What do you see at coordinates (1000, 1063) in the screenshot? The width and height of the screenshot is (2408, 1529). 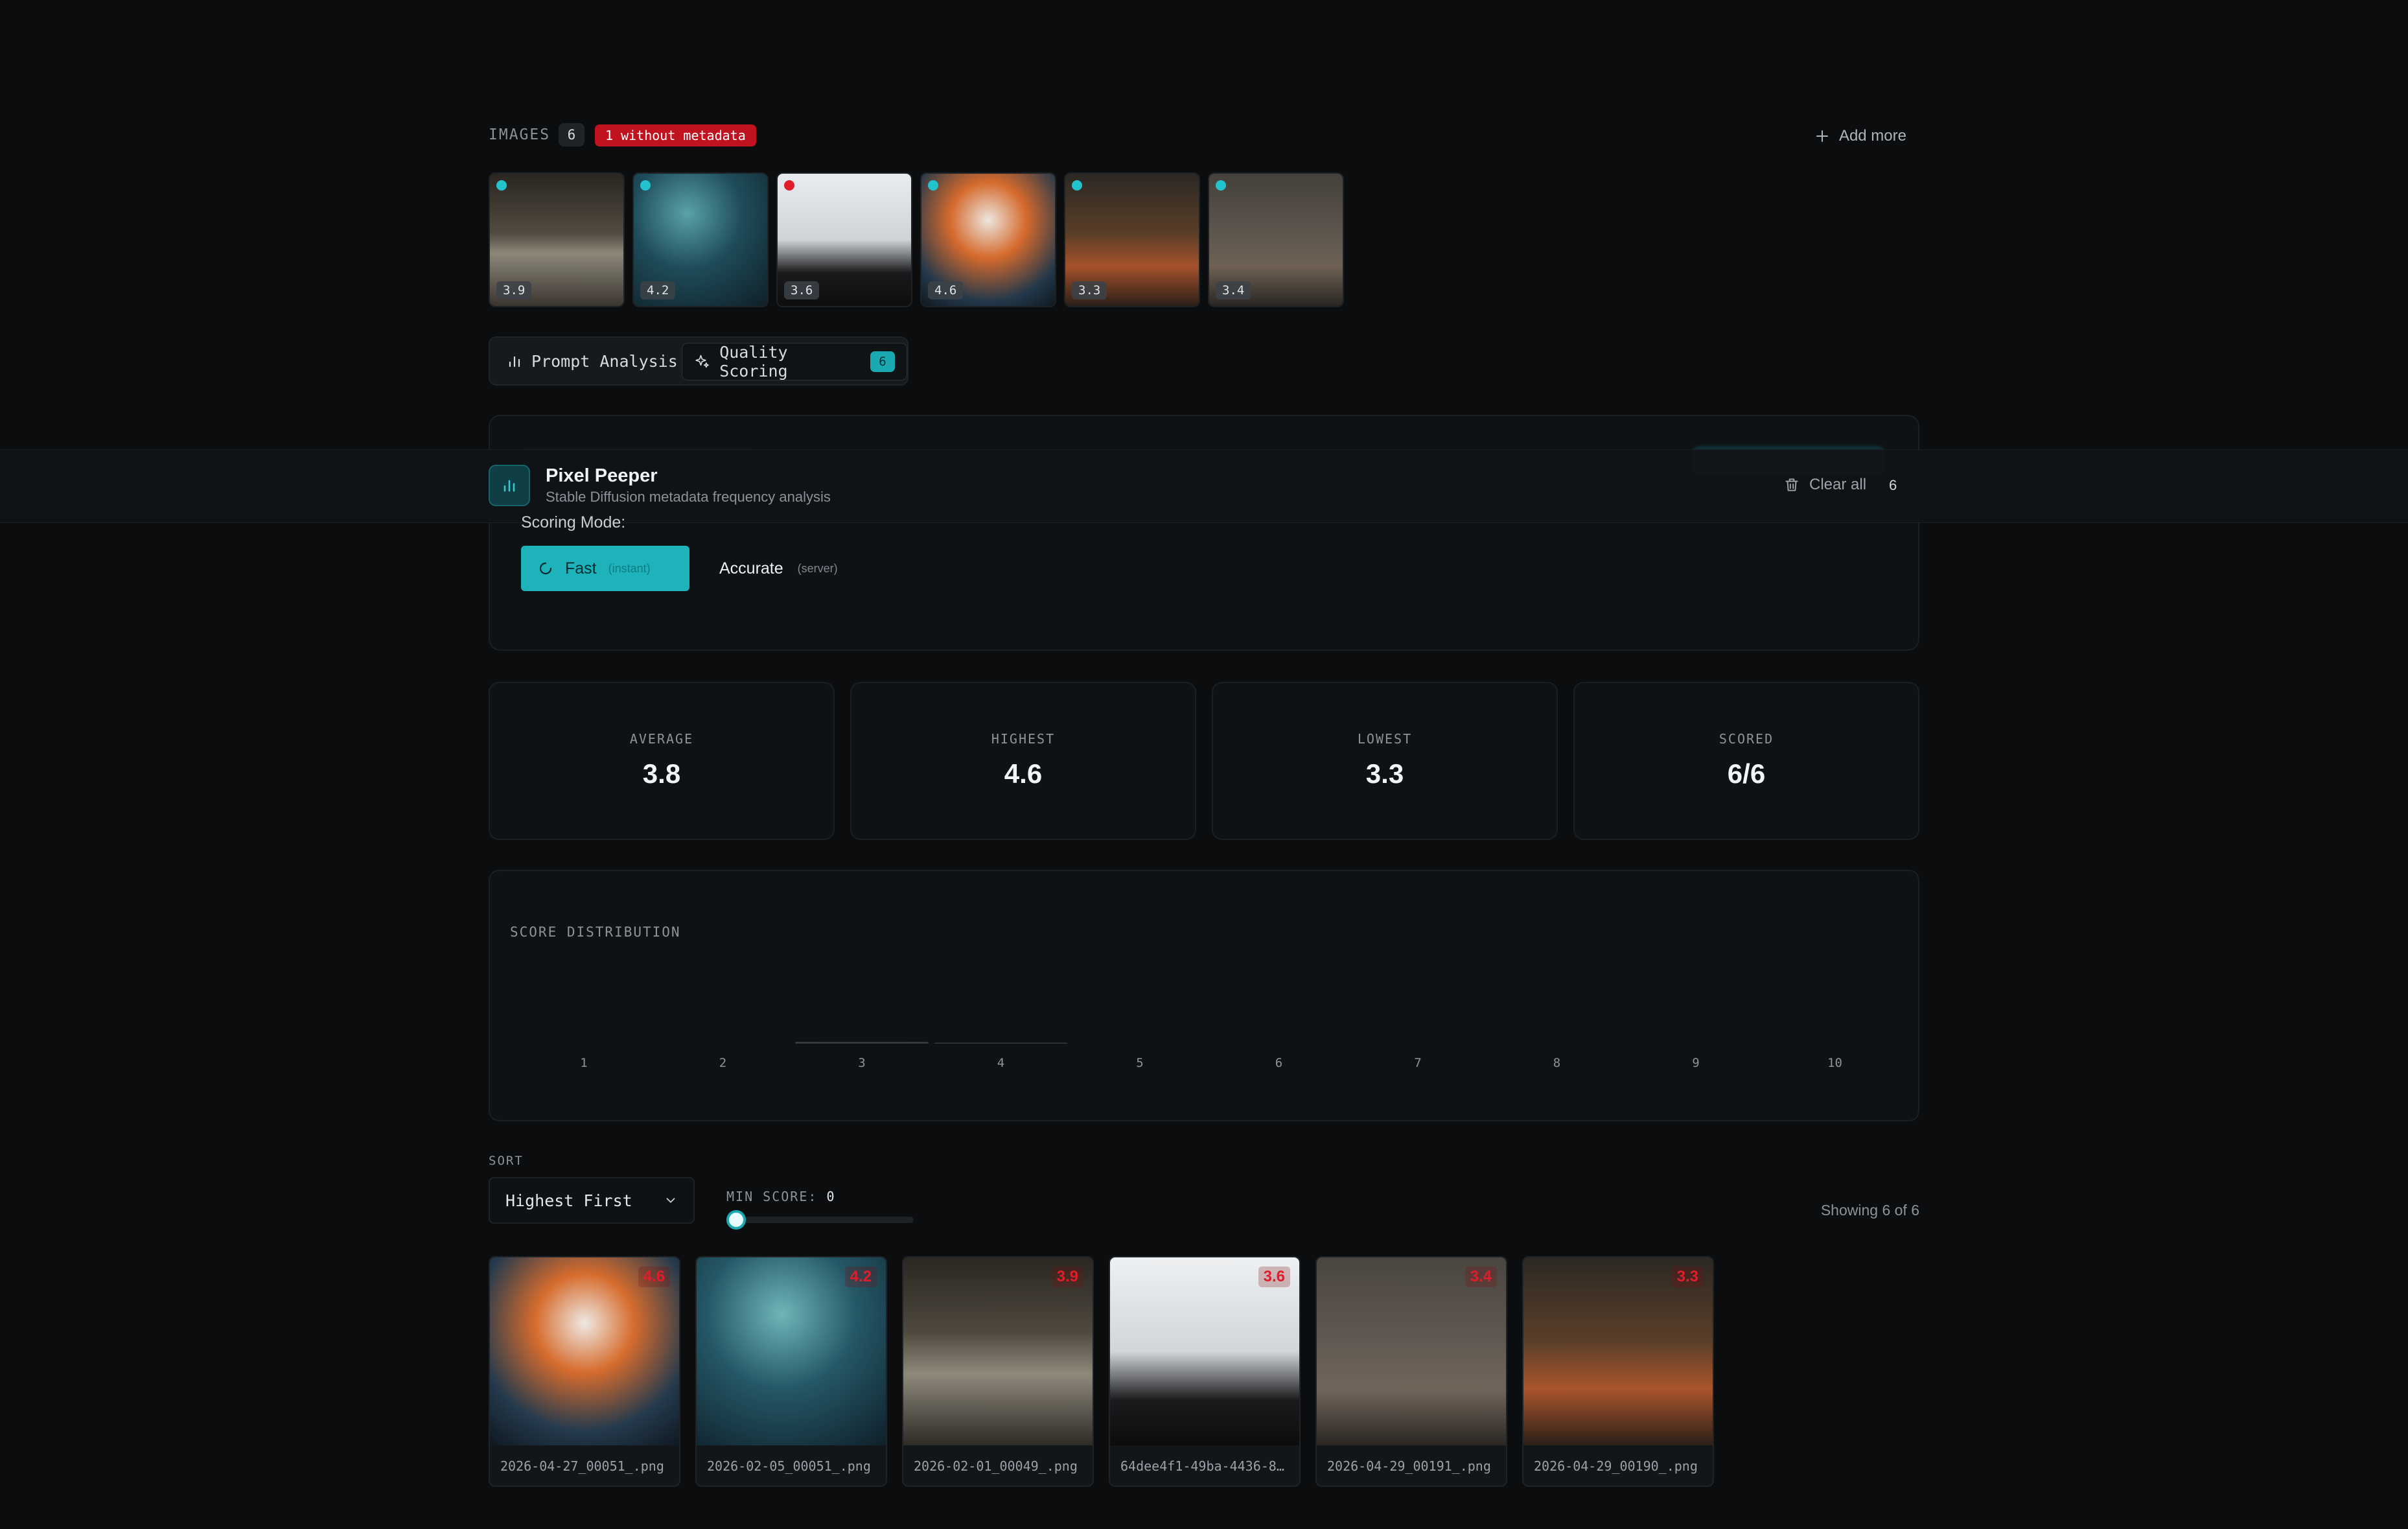 I see `distribution-tick-label: 4` at bounding box center [1000, 1063].